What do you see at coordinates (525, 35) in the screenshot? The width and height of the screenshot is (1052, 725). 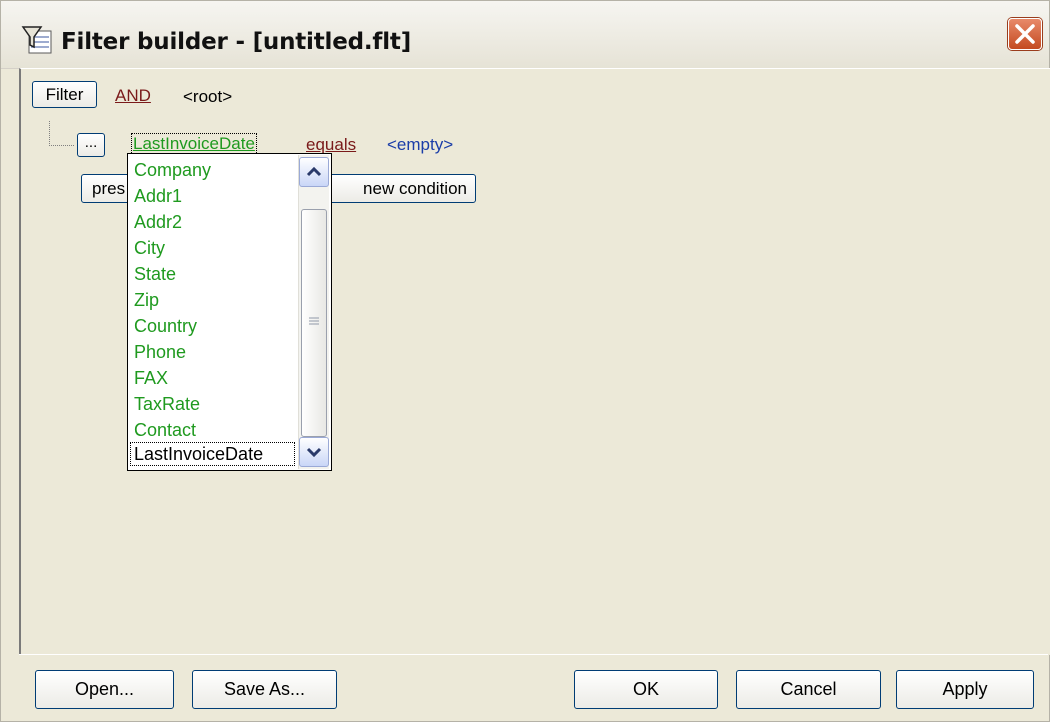 I see `title-bar: Filter builder - [untitled.flt]` at bounding box center [525, 35].